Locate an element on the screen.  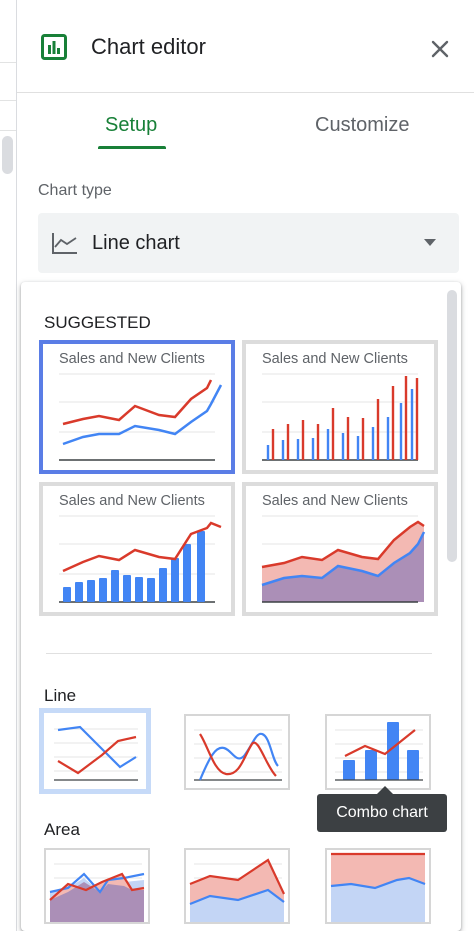
combo-chart-option is located at coordinates (378, 752).